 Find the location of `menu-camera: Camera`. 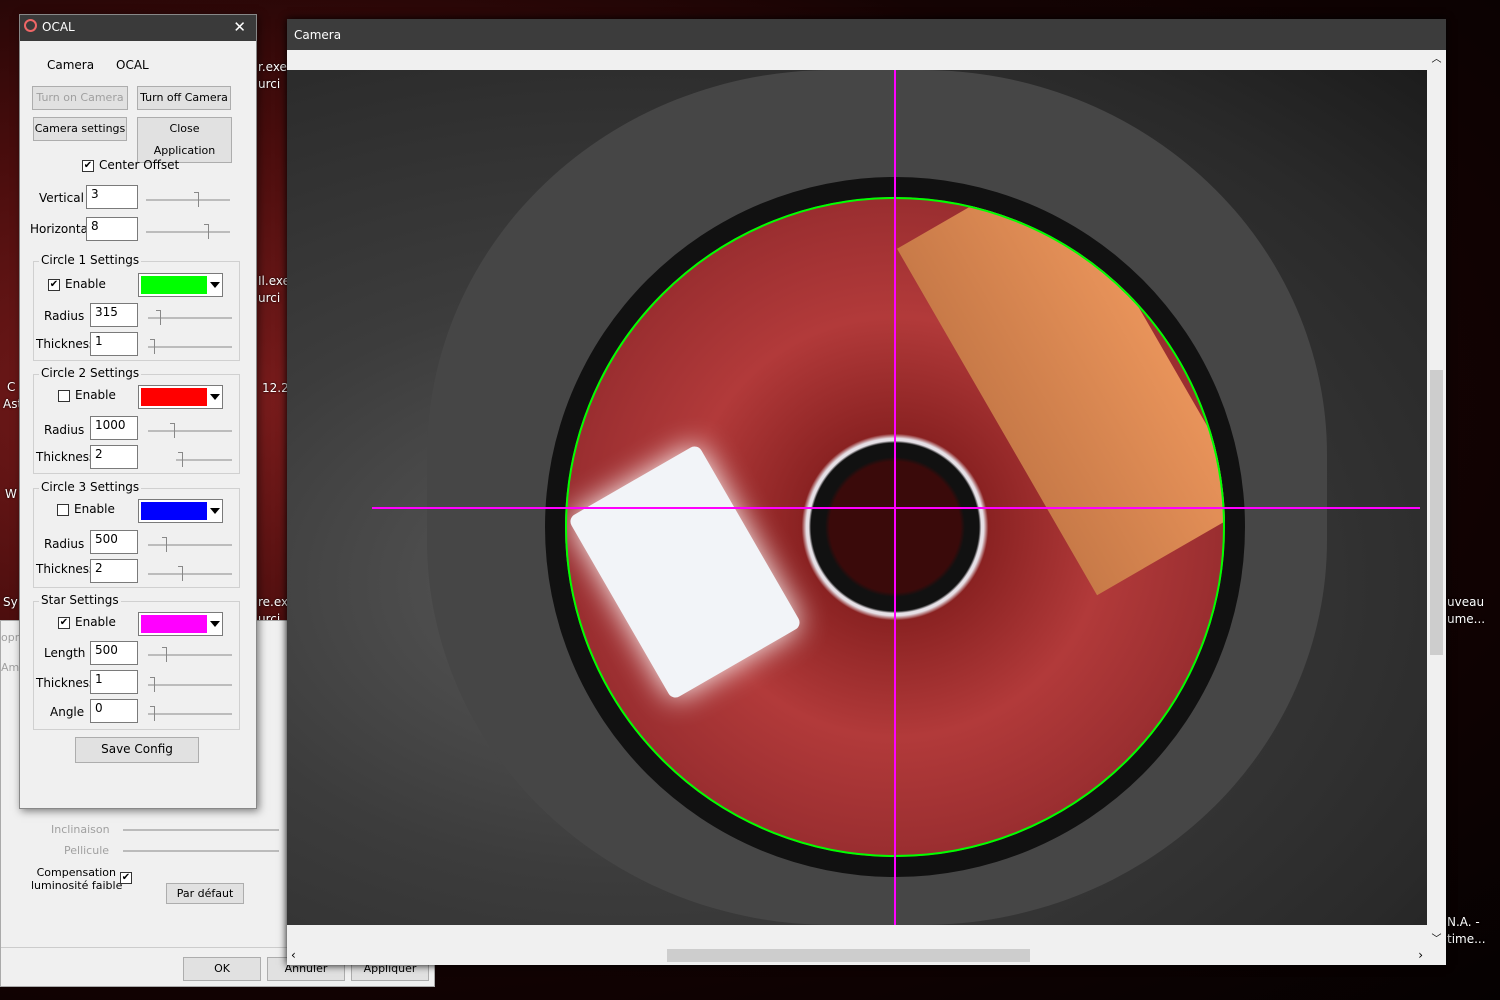

menu-camera: Camera is located at coordinates (70, 65).